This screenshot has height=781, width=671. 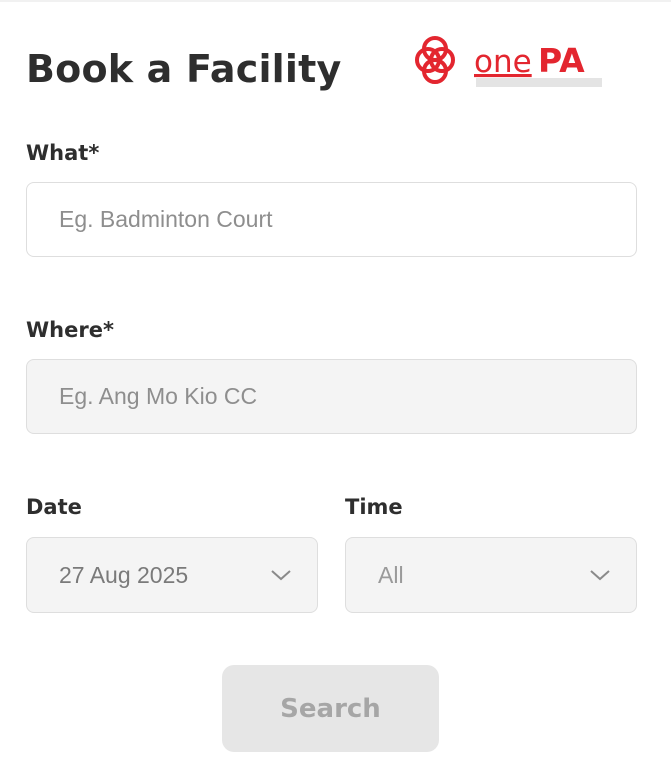 What do you see at coordinates (503, 62) in the screenshot?
I see `logo-text-one: one` at bounding box center [503, 62].